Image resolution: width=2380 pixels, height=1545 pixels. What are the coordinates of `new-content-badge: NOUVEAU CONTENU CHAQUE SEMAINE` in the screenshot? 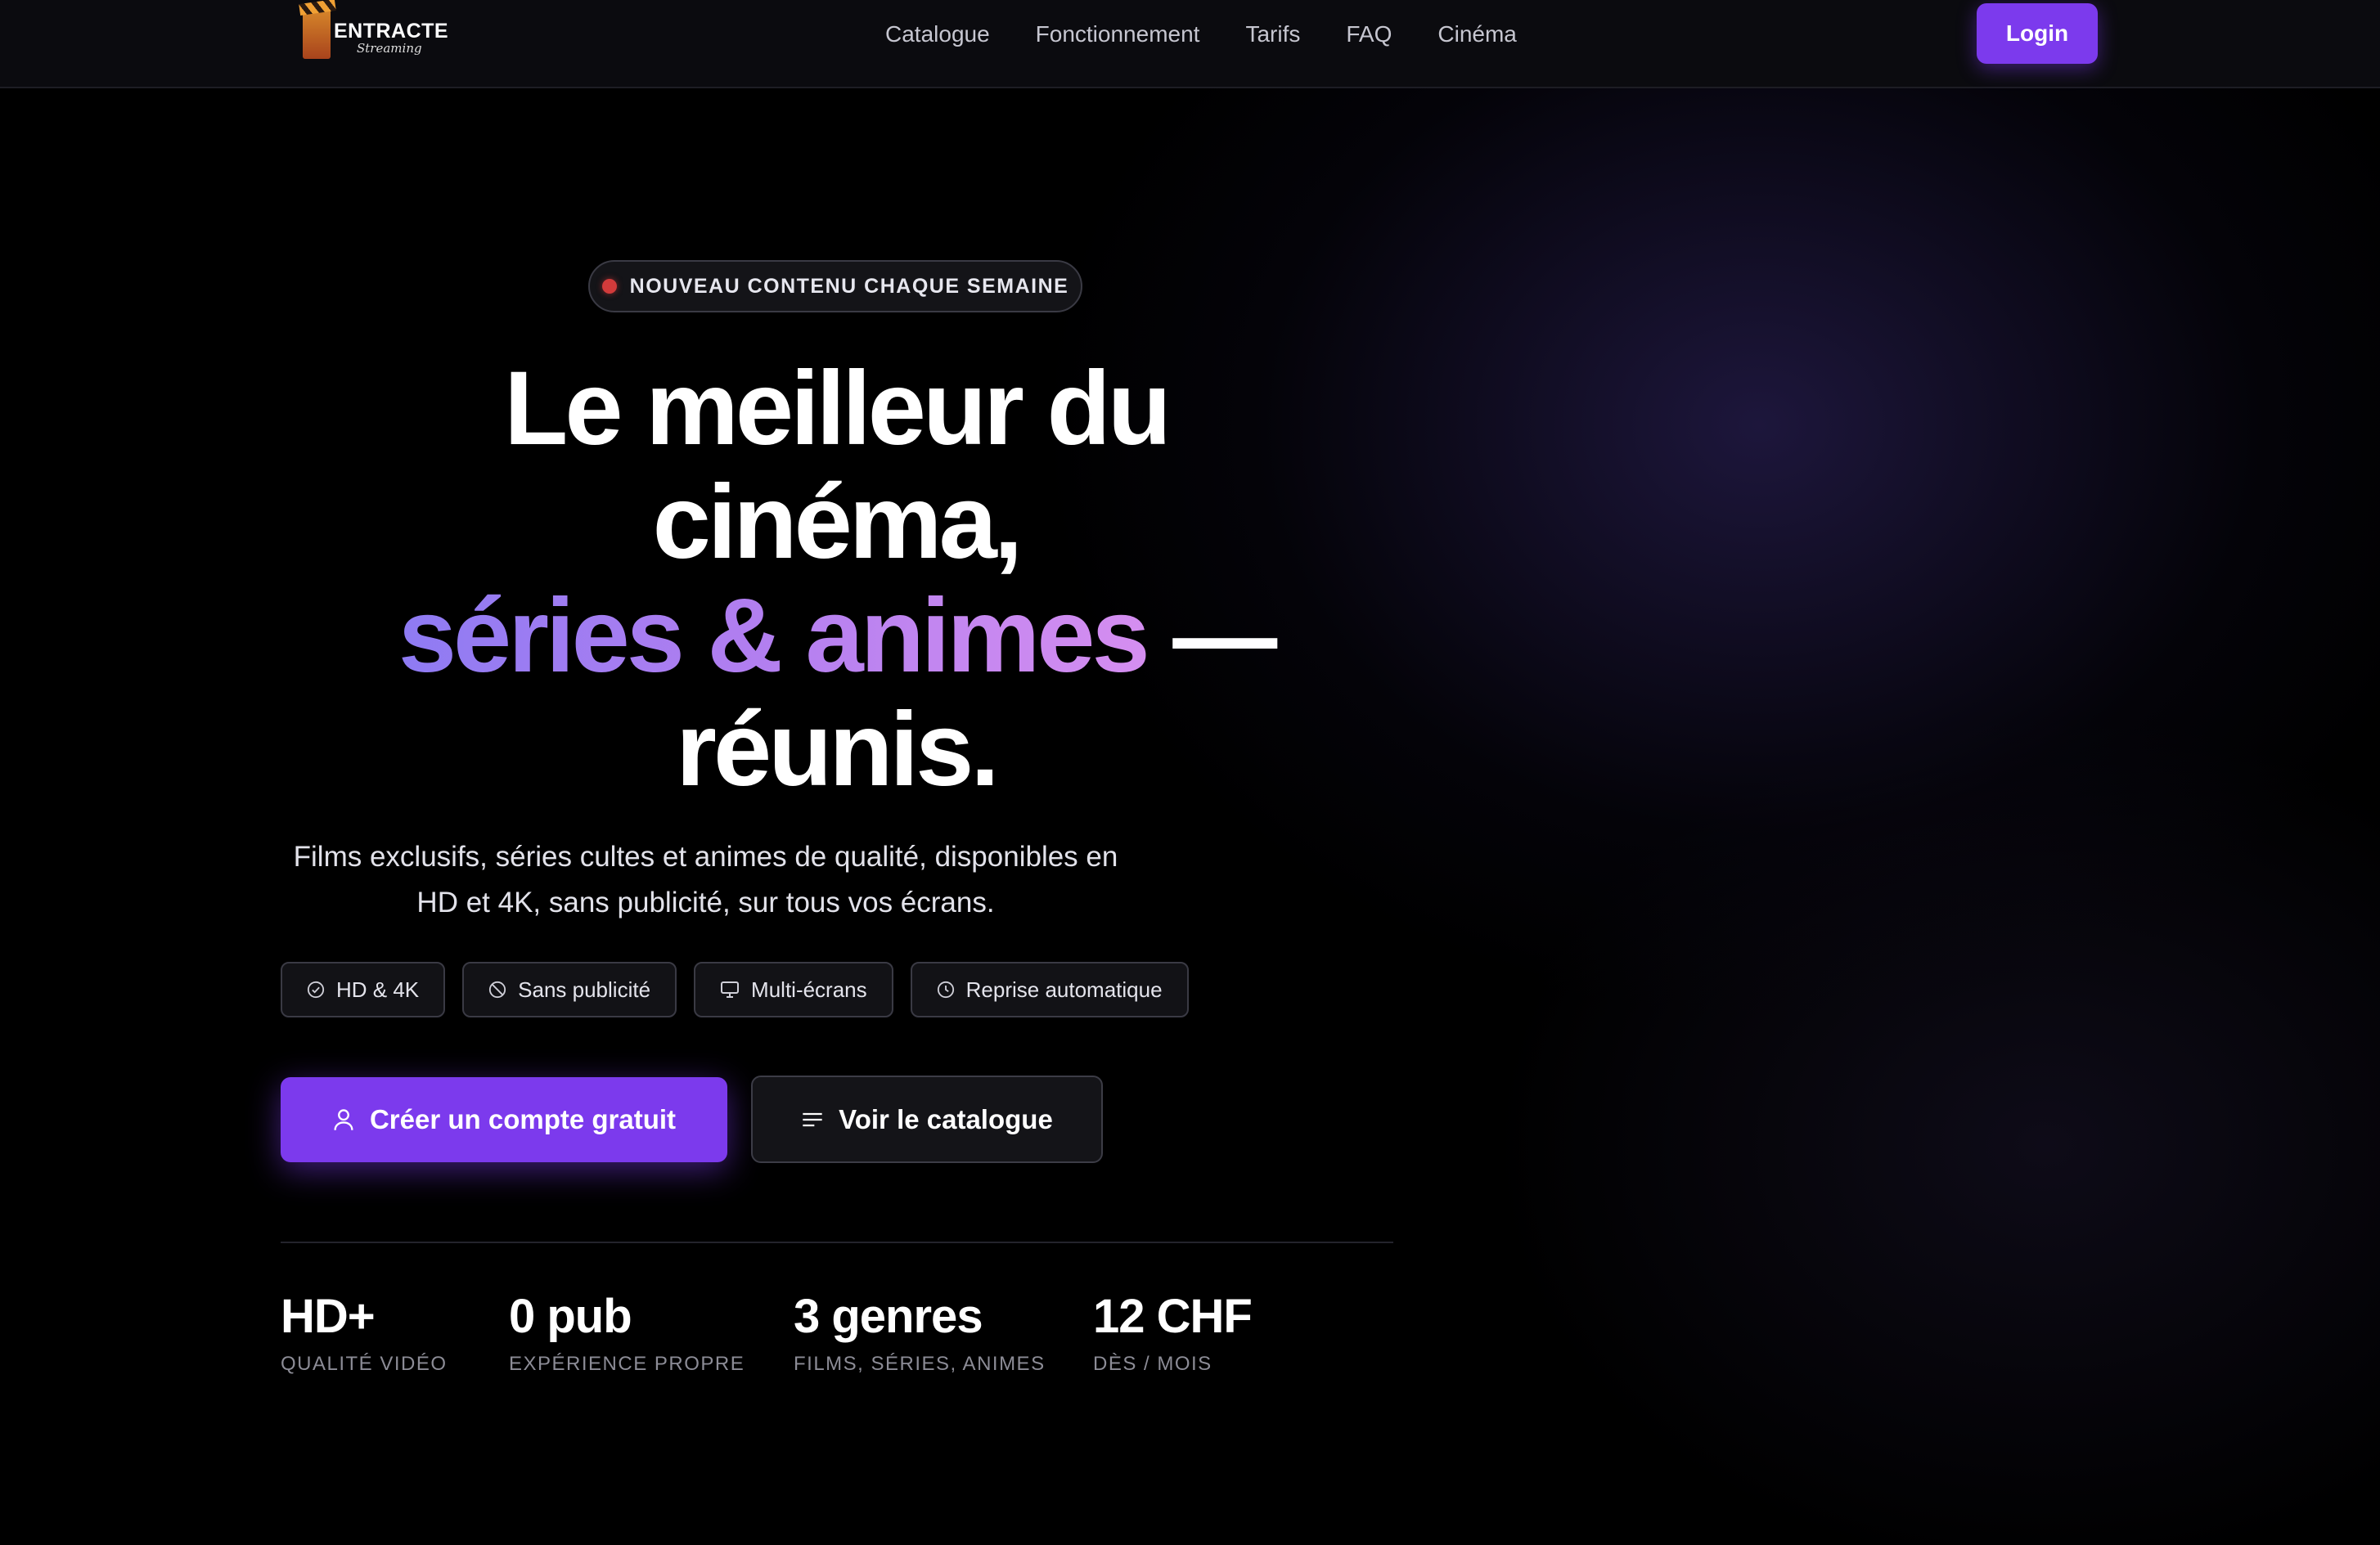 It's located at (835, 286).